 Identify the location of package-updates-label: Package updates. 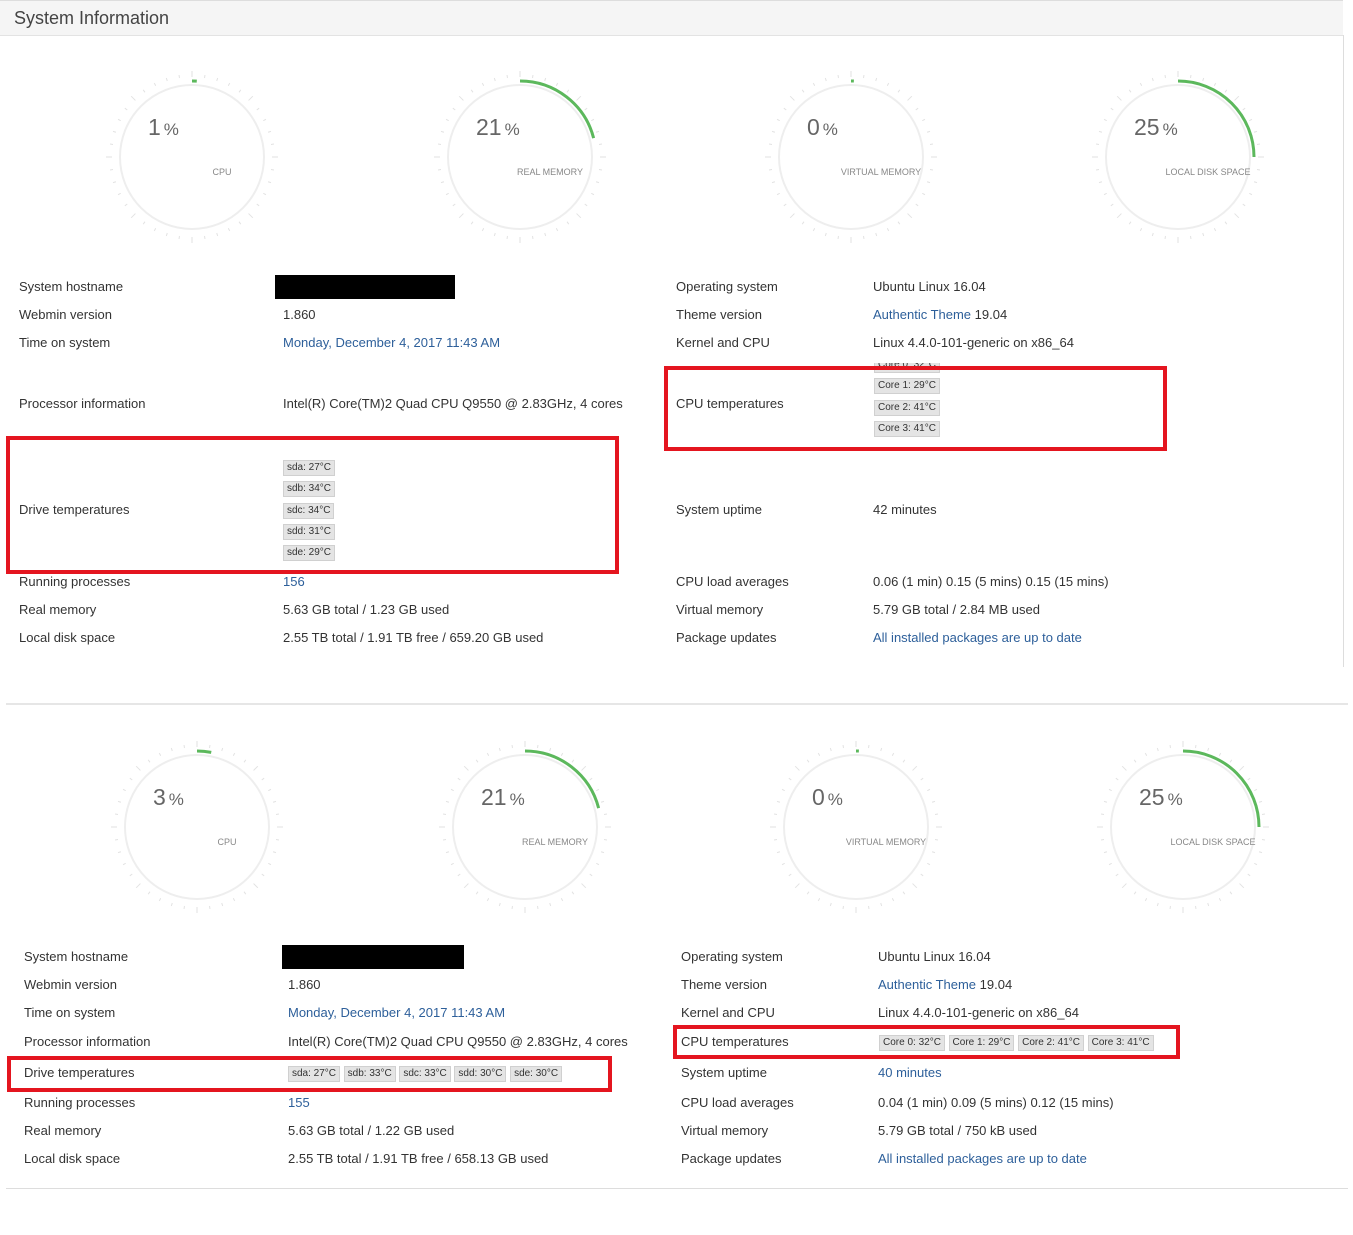
(731, 1158).